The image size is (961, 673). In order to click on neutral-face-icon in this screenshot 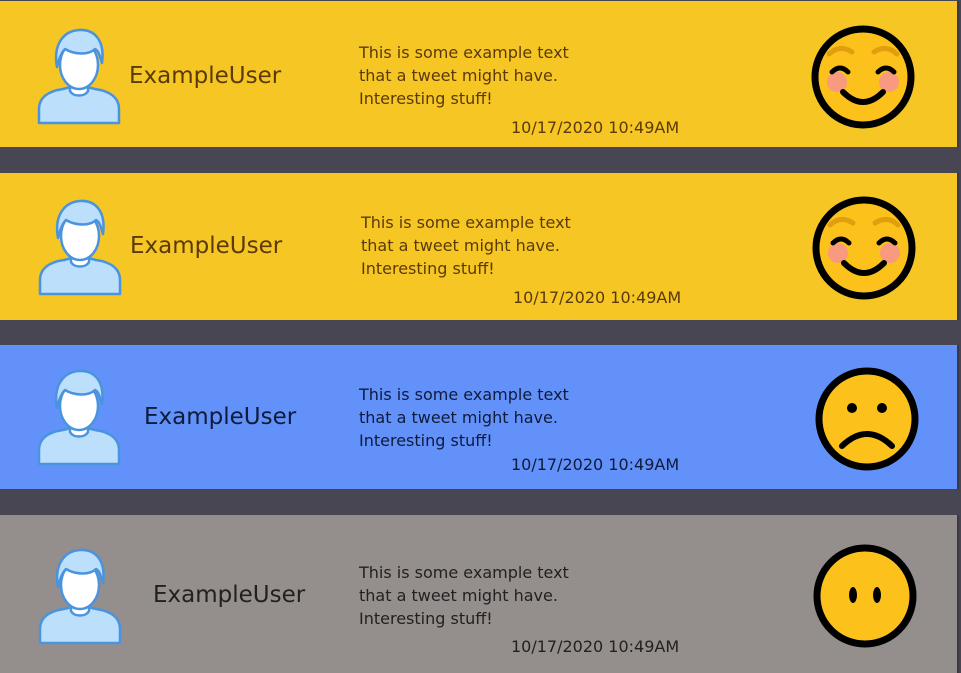, I will do `click(865, 596)`.